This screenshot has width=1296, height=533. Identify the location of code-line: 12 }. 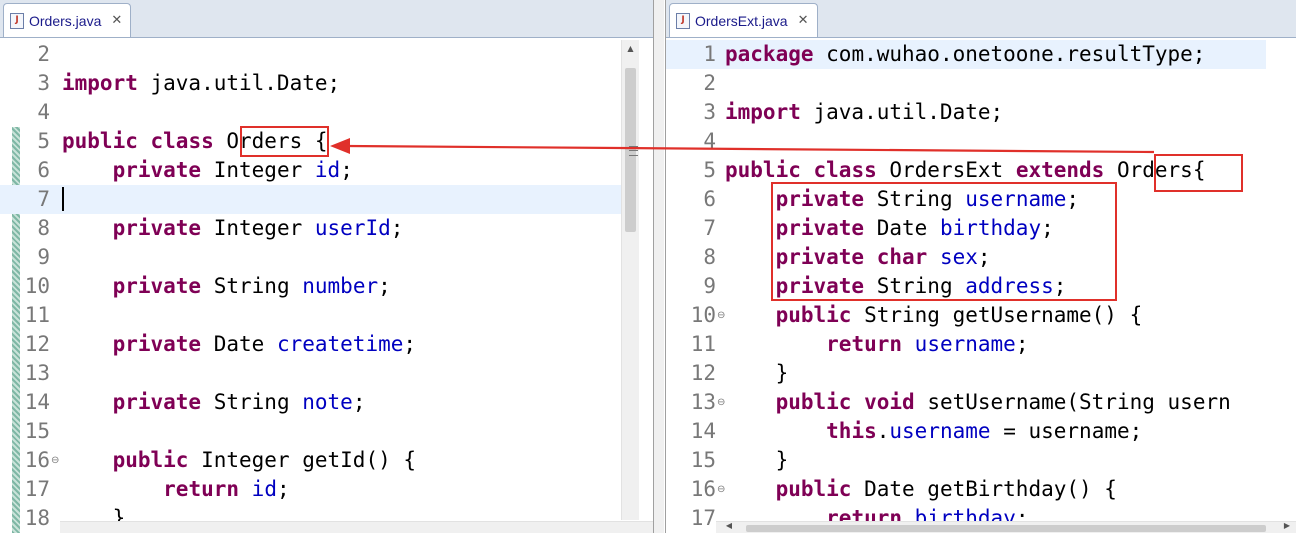
(981, 373).